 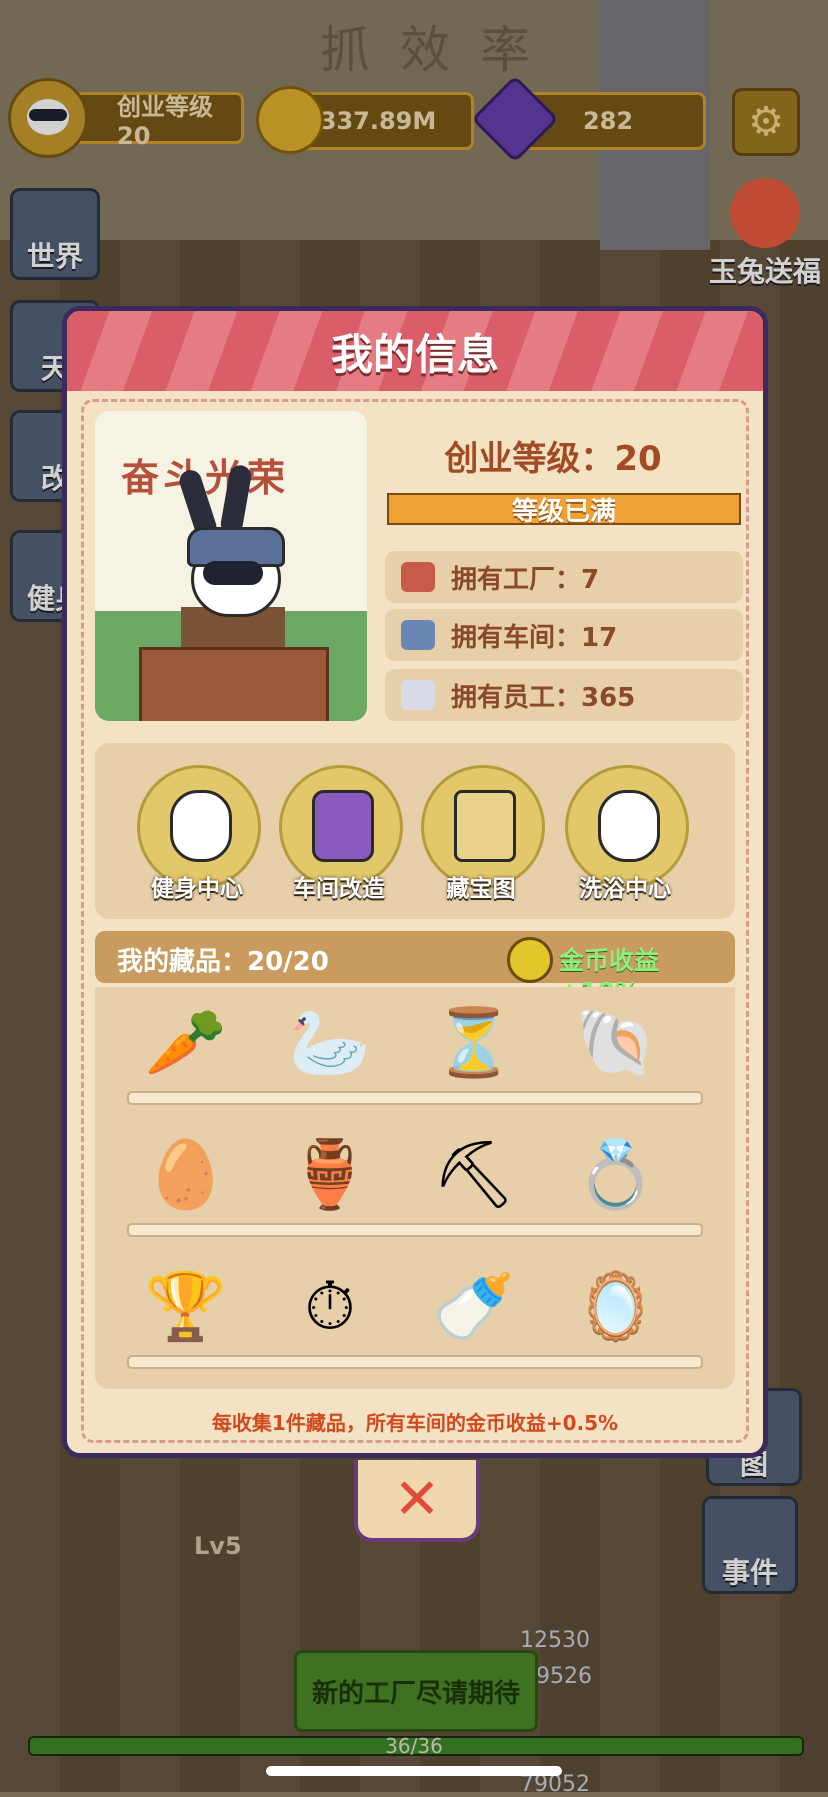 What do you see at coordinates (186, 1175) in the screenshot?
I see `golden-egg-icon: 🥚` at bounding box center [186, 1175].